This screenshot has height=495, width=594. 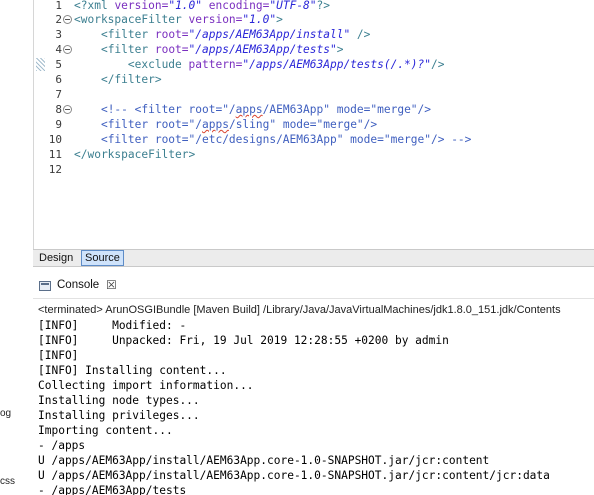 What do you see at coordinates (58, 49) in the screenshot?
I see `line-number: 4` at bounding box center [58, 49].